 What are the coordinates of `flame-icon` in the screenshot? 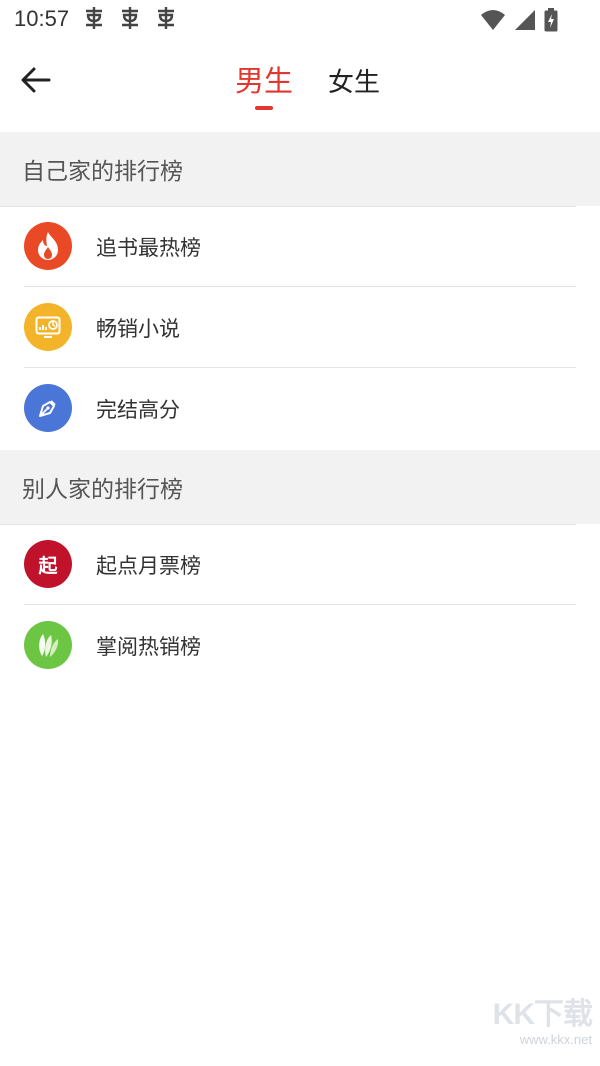 It's located at (48, 246).